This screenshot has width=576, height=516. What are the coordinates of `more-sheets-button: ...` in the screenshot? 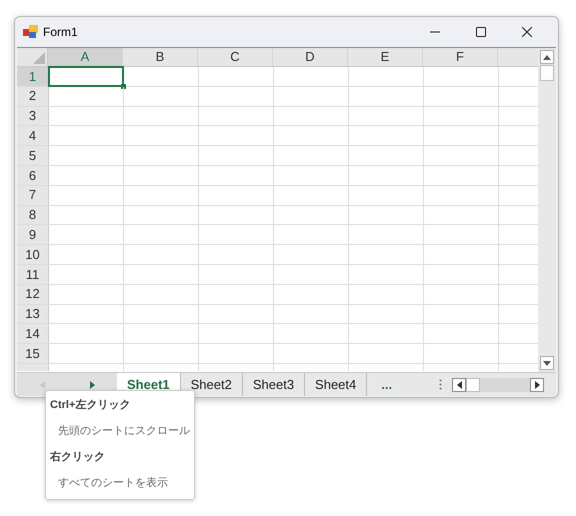 It's located at (386, 384).